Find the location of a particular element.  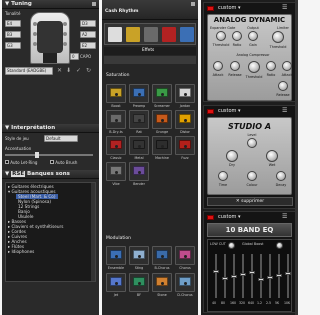

low-cut-knob is located at coordinates (231, 245).